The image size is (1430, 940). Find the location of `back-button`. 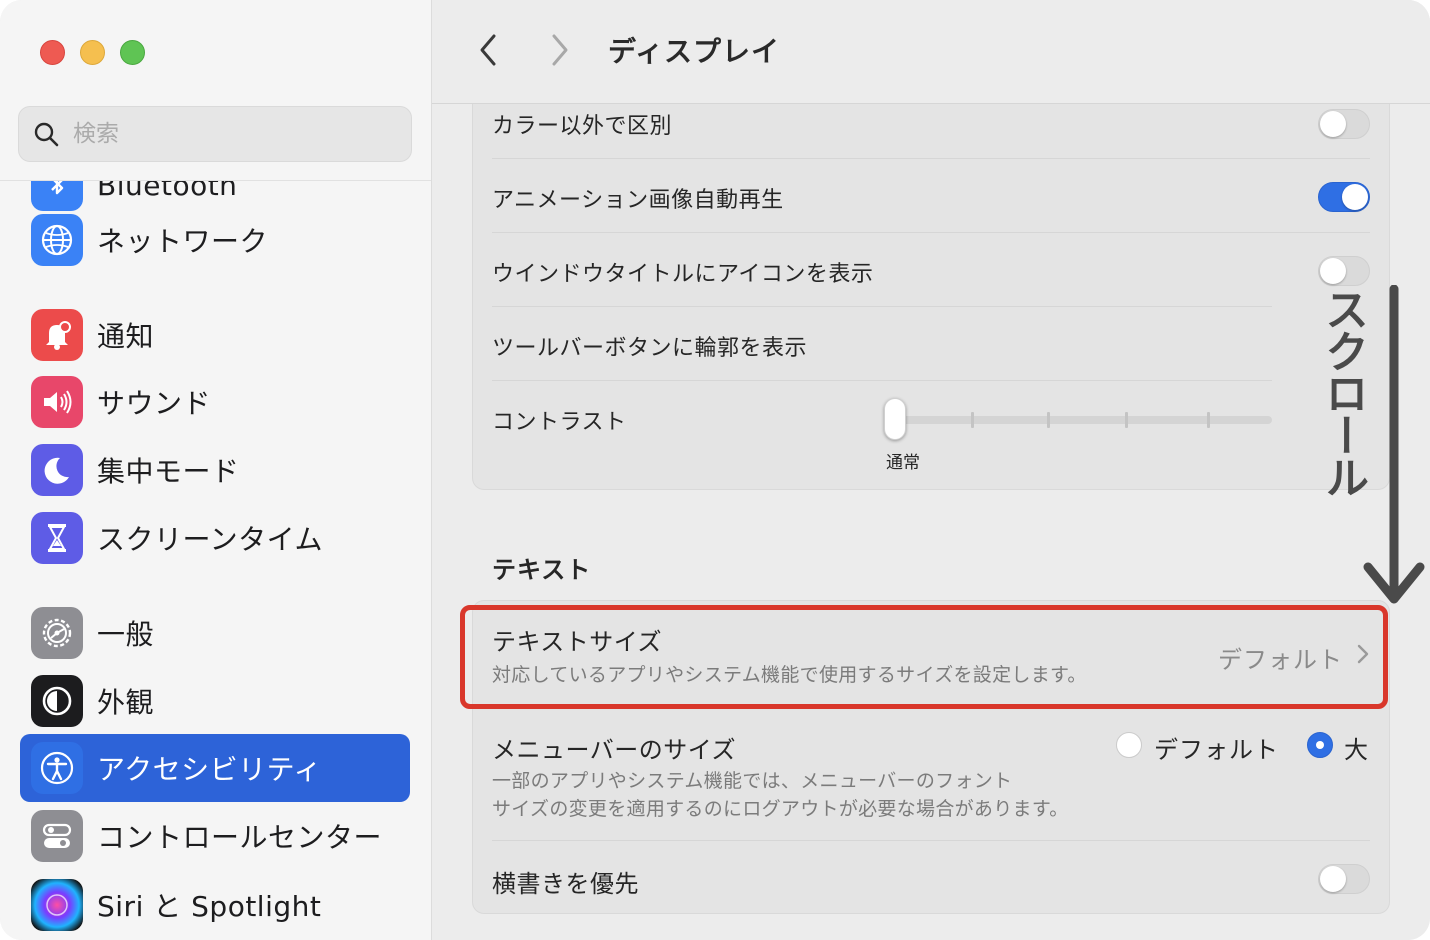

back-button is located at coordinates (488, 50).